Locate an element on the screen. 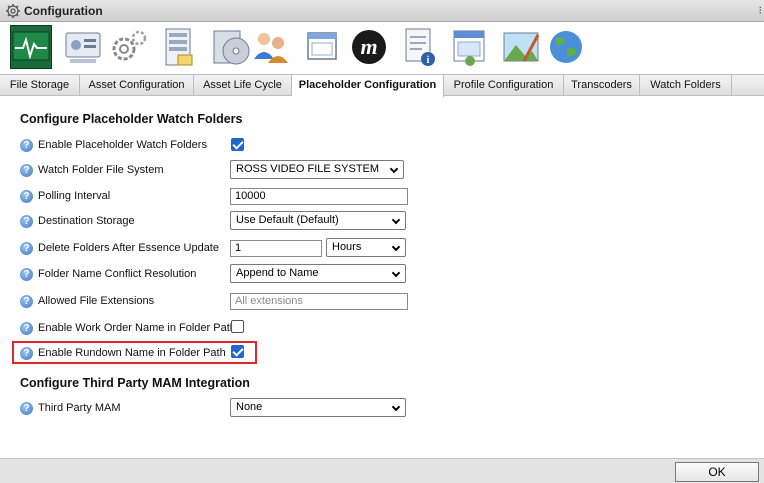 The height and width of the screenshot is (483, 764). allowed-extensions-label: Allowed File Extensions is located at coordinates (96, 301).